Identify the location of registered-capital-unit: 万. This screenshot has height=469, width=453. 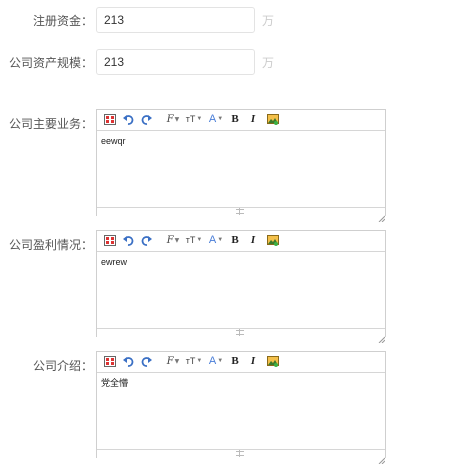
(268, 21).